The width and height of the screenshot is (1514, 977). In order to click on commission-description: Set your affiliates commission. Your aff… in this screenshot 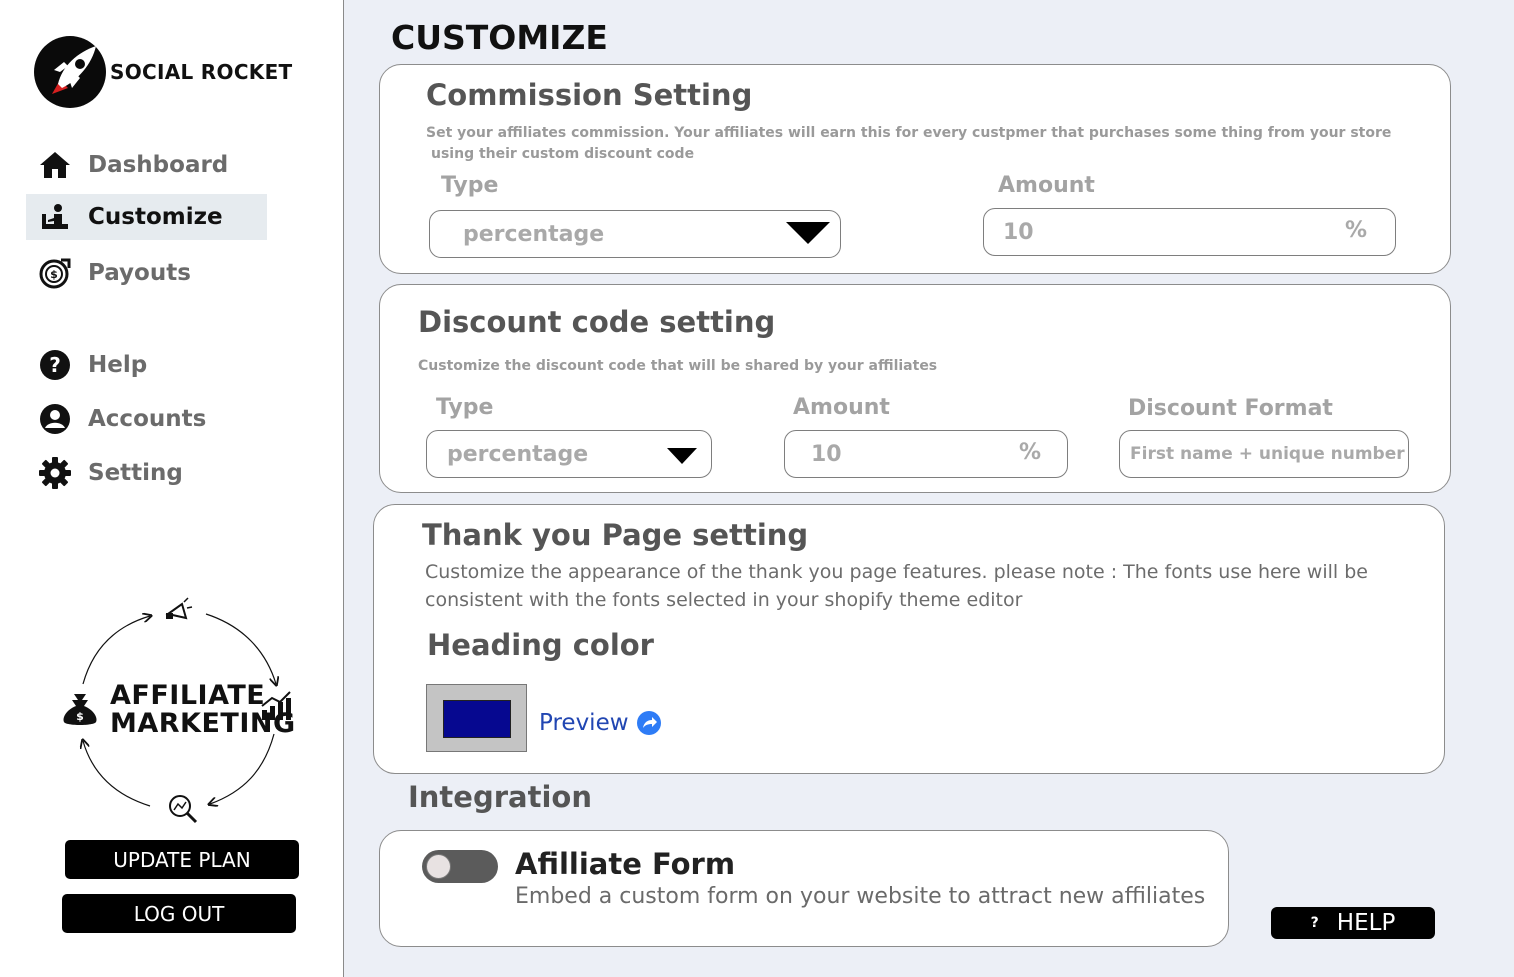, I will do `click(908, 144)`.